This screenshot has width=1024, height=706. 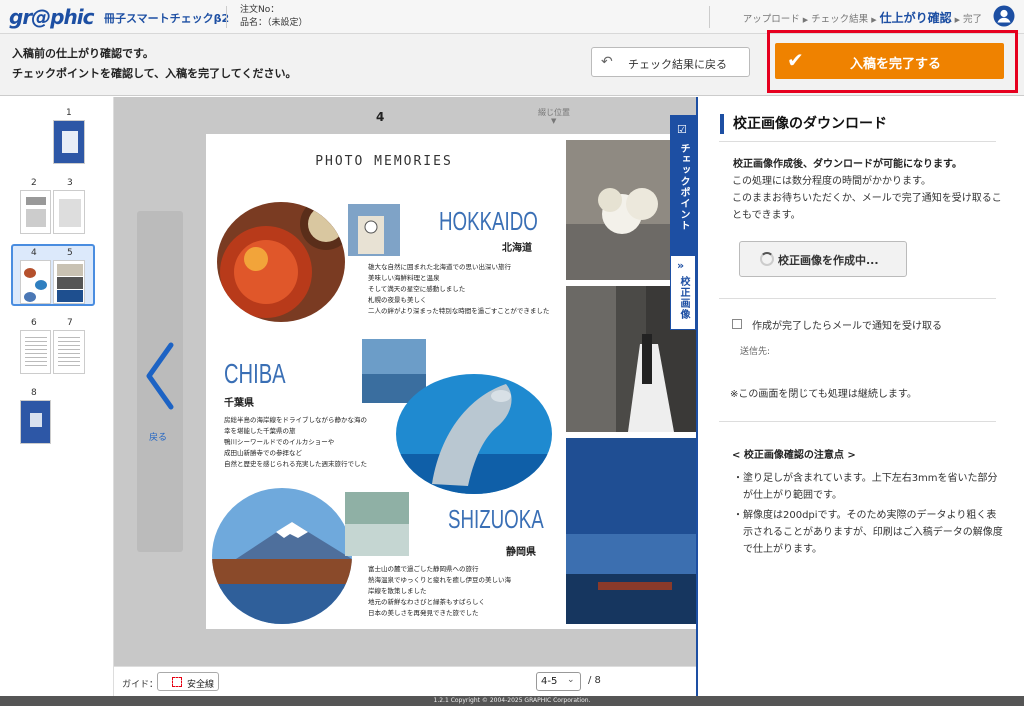 I want to click on graphic-logo: gr@phic, so click(x=51, y=17).